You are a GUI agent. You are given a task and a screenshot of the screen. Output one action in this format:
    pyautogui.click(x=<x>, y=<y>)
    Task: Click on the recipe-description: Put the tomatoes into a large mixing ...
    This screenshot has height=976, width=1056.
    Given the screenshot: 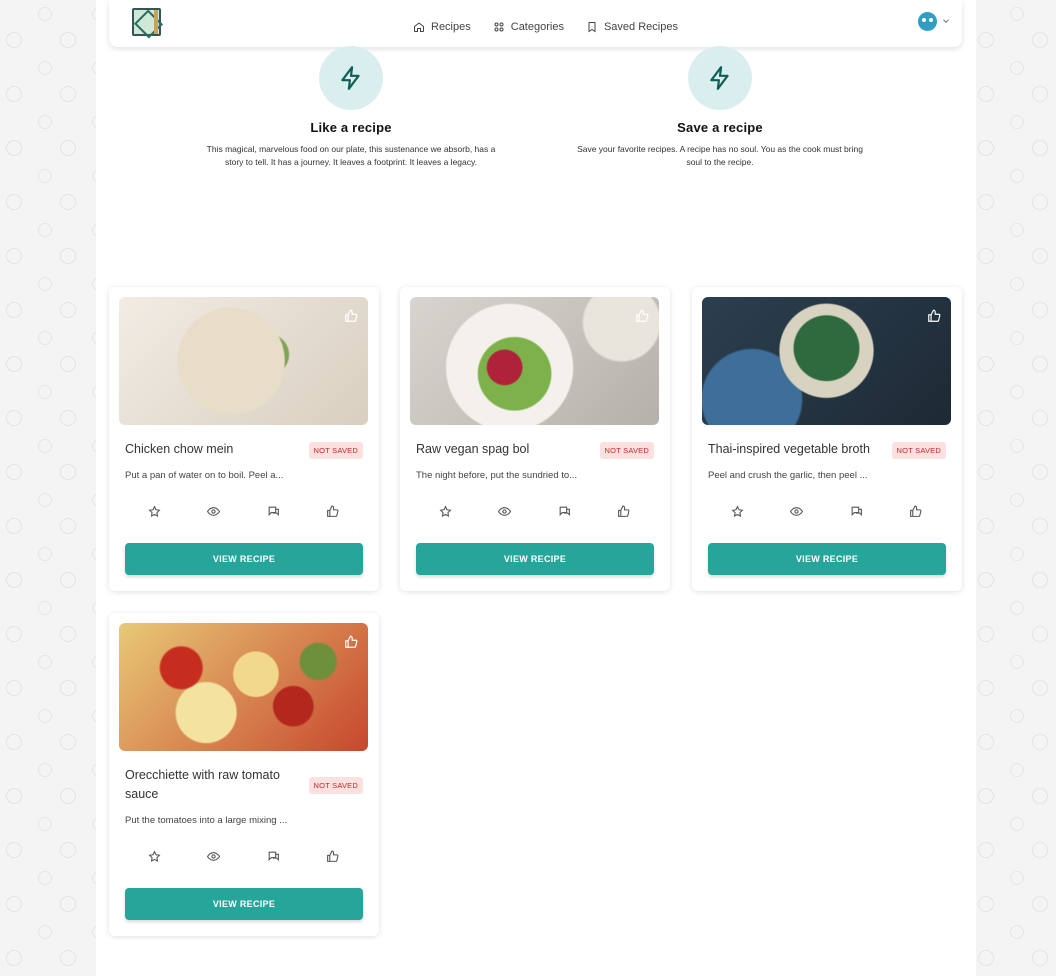 What is the action you would take?
    pyautogui.click(x=206, y=820)
    